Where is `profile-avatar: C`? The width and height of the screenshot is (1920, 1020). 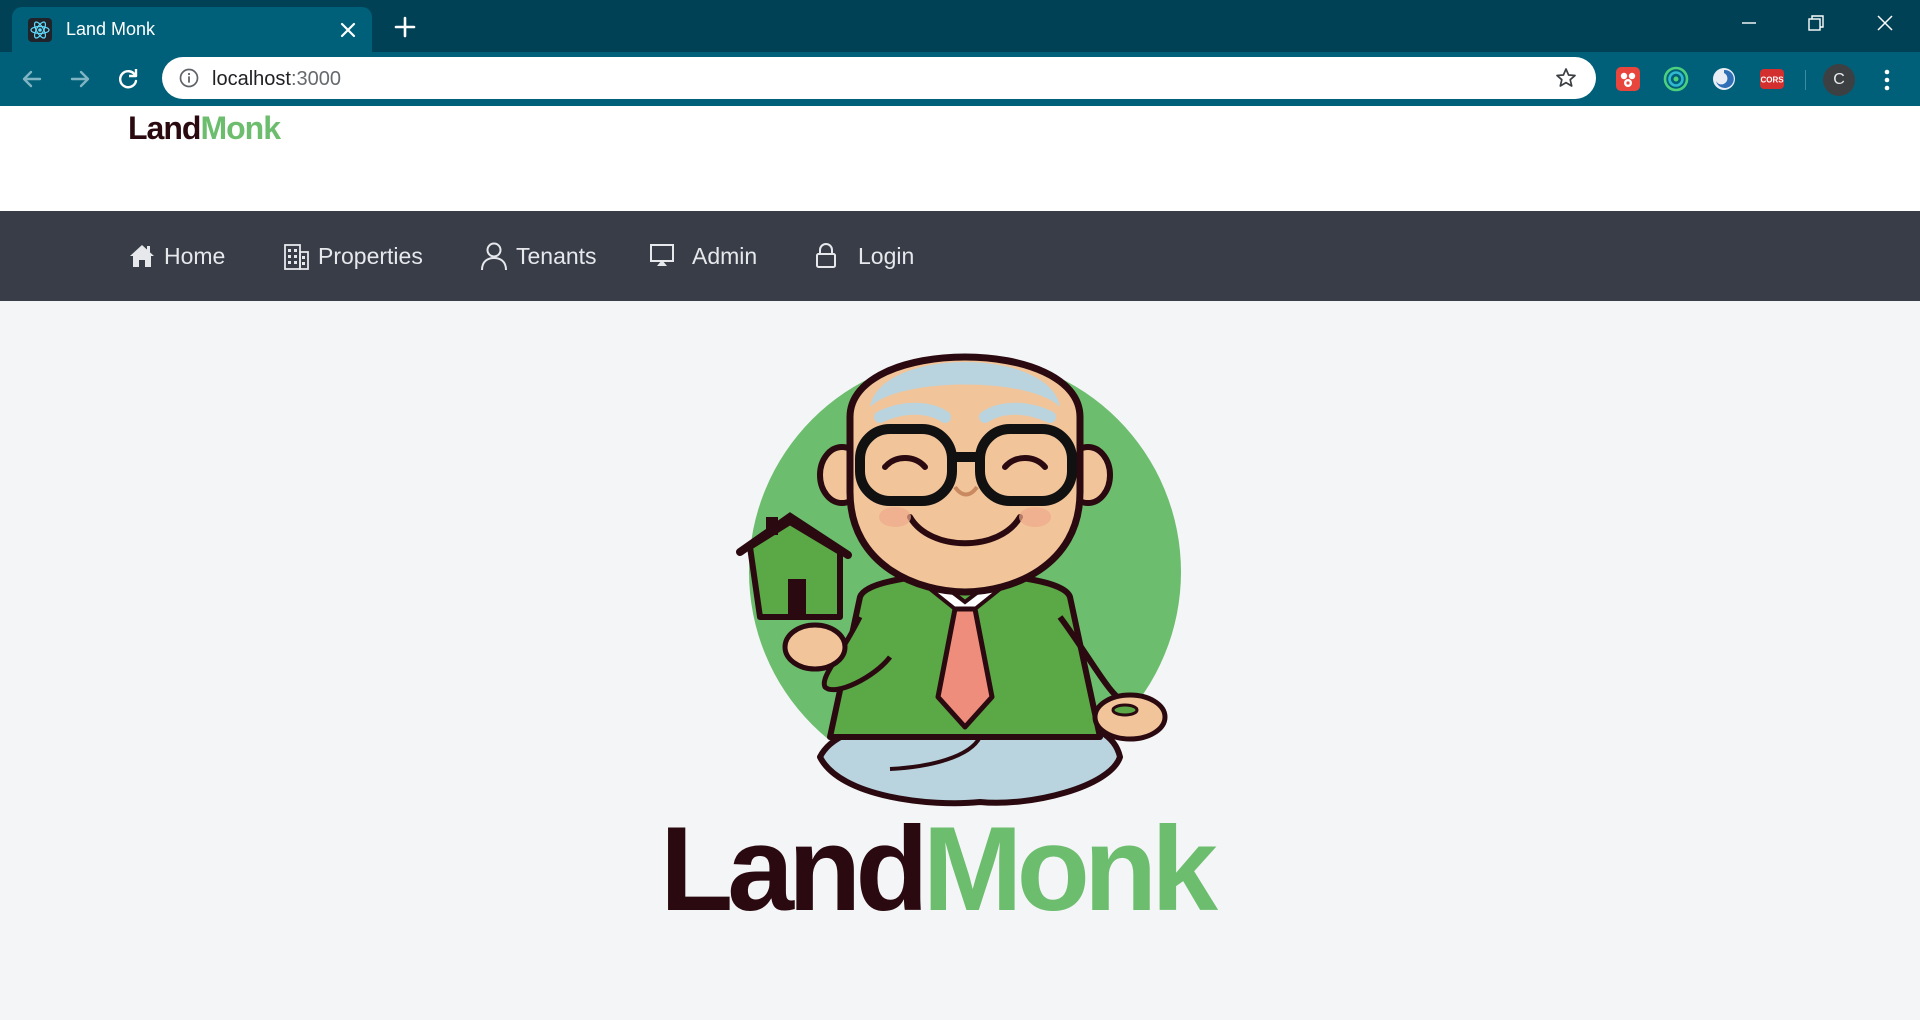 profile-avatar: C is located at coordinates (1839, 80).